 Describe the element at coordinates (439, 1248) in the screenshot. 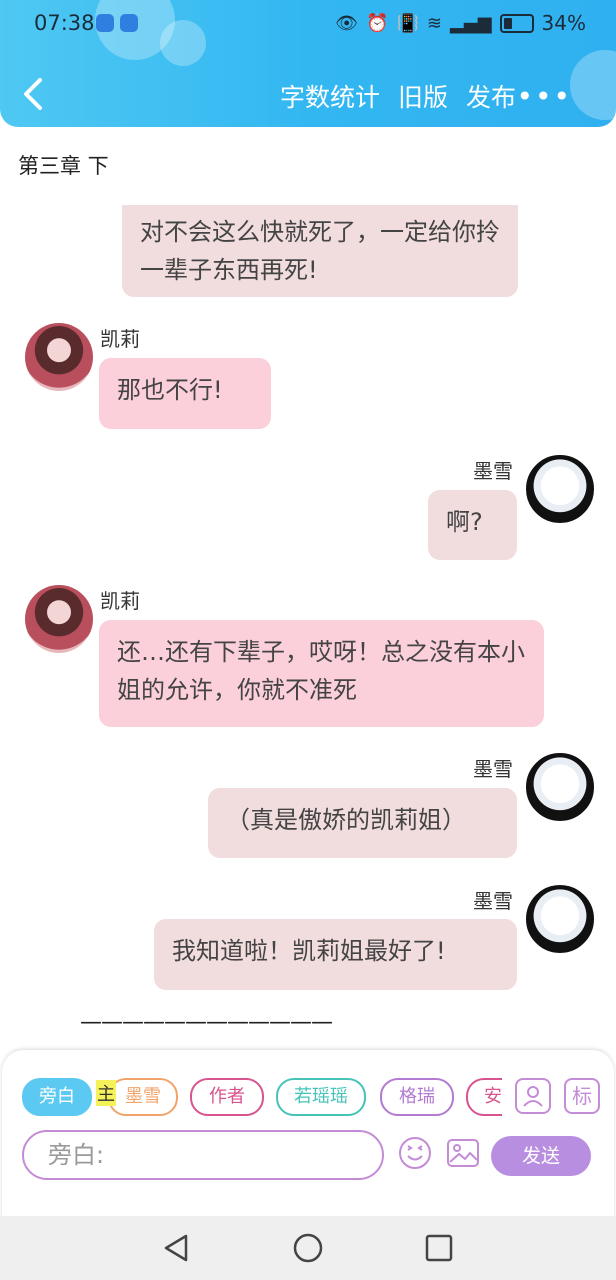

I see `nav-recents-icon` at that location.